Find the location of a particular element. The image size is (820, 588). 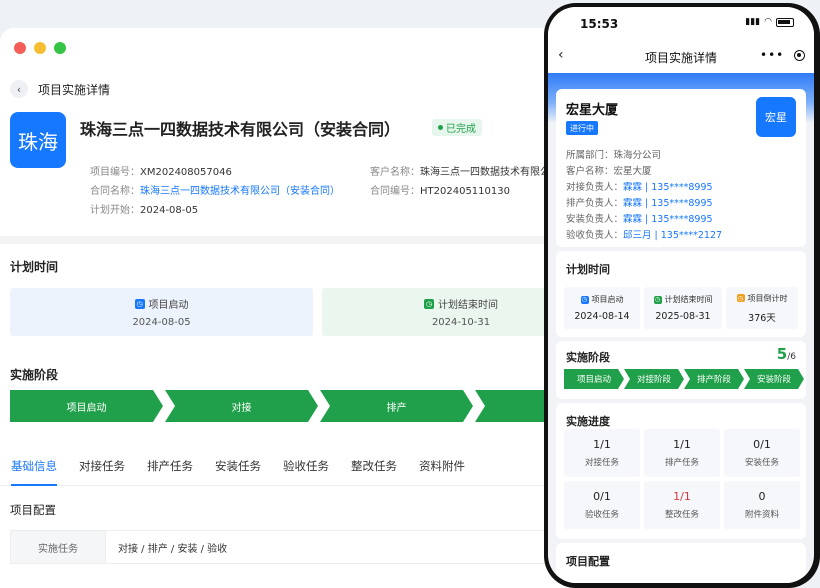

tab-bar: 基础信息 对接任务 排产任务 安装任务 验收任务 整改任务 资料附件 is located at coordinates (300, 466).